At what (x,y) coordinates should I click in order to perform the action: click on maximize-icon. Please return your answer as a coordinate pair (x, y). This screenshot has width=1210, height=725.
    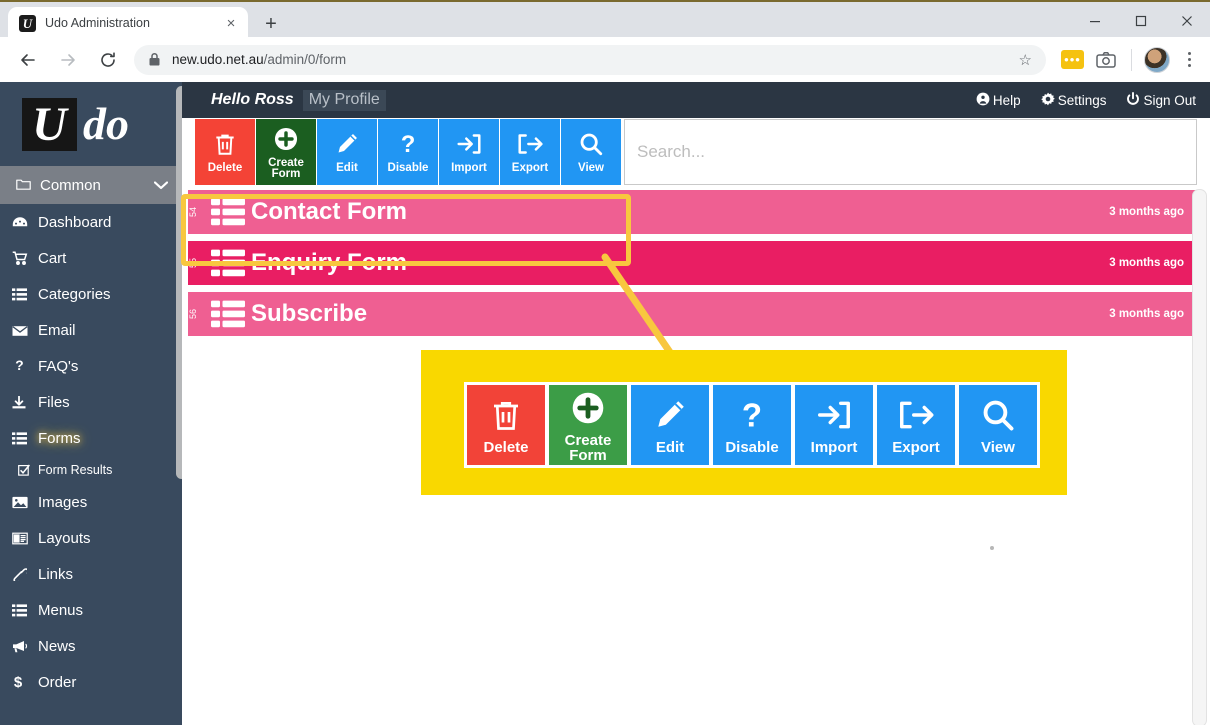
    Looking at the image, I should click on (1141, 20).